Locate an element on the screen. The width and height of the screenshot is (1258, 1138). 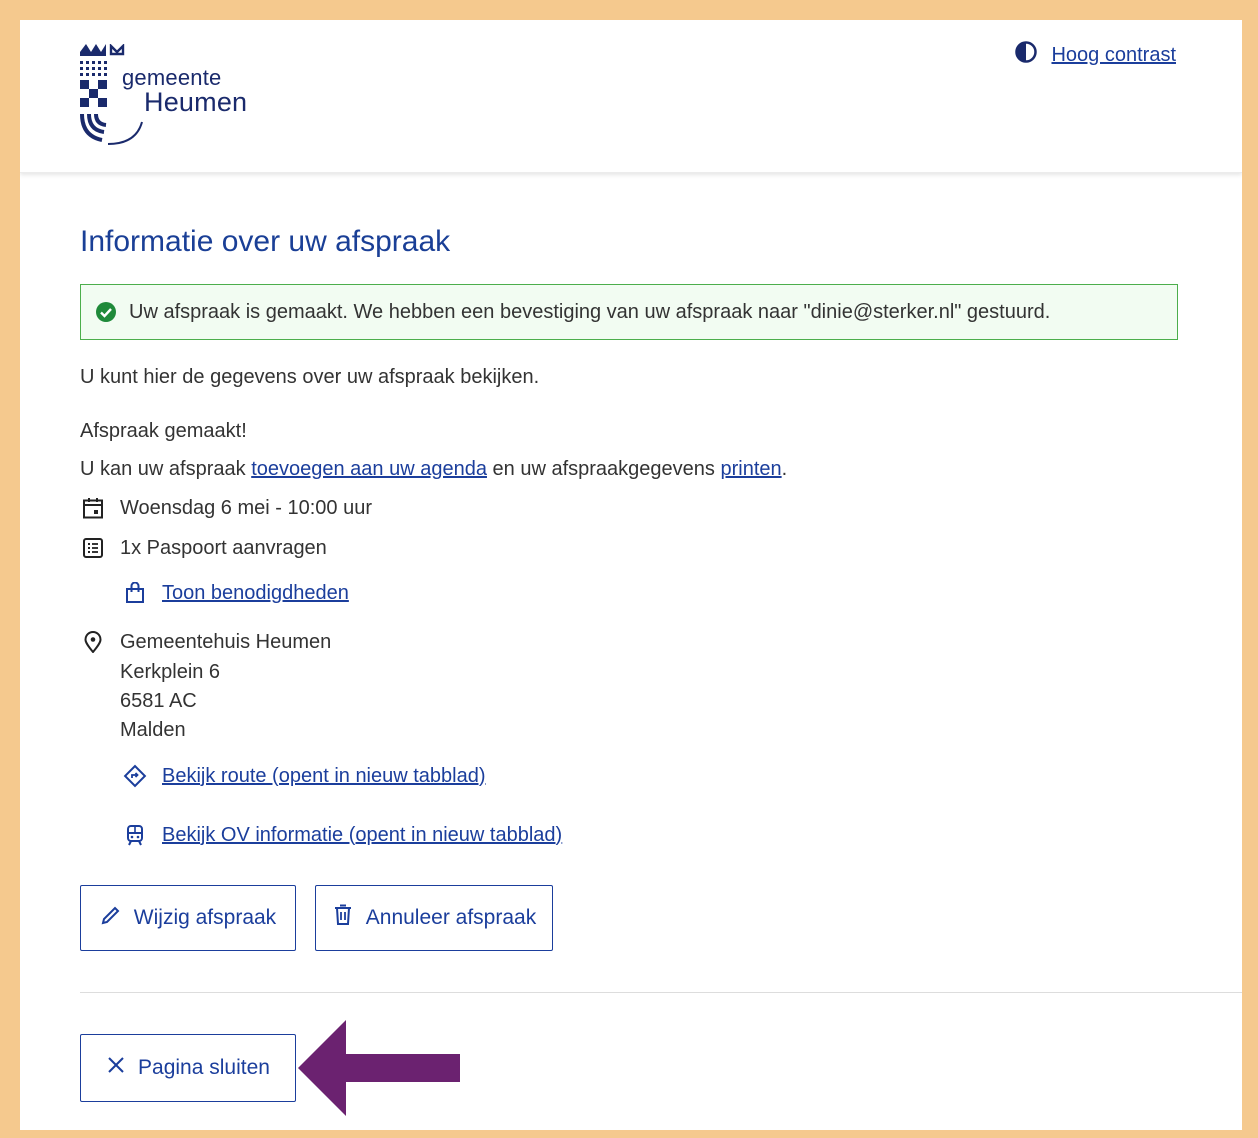
cancel-appointment-label: Annuleer afspraak is located at coordinates (451, 917).